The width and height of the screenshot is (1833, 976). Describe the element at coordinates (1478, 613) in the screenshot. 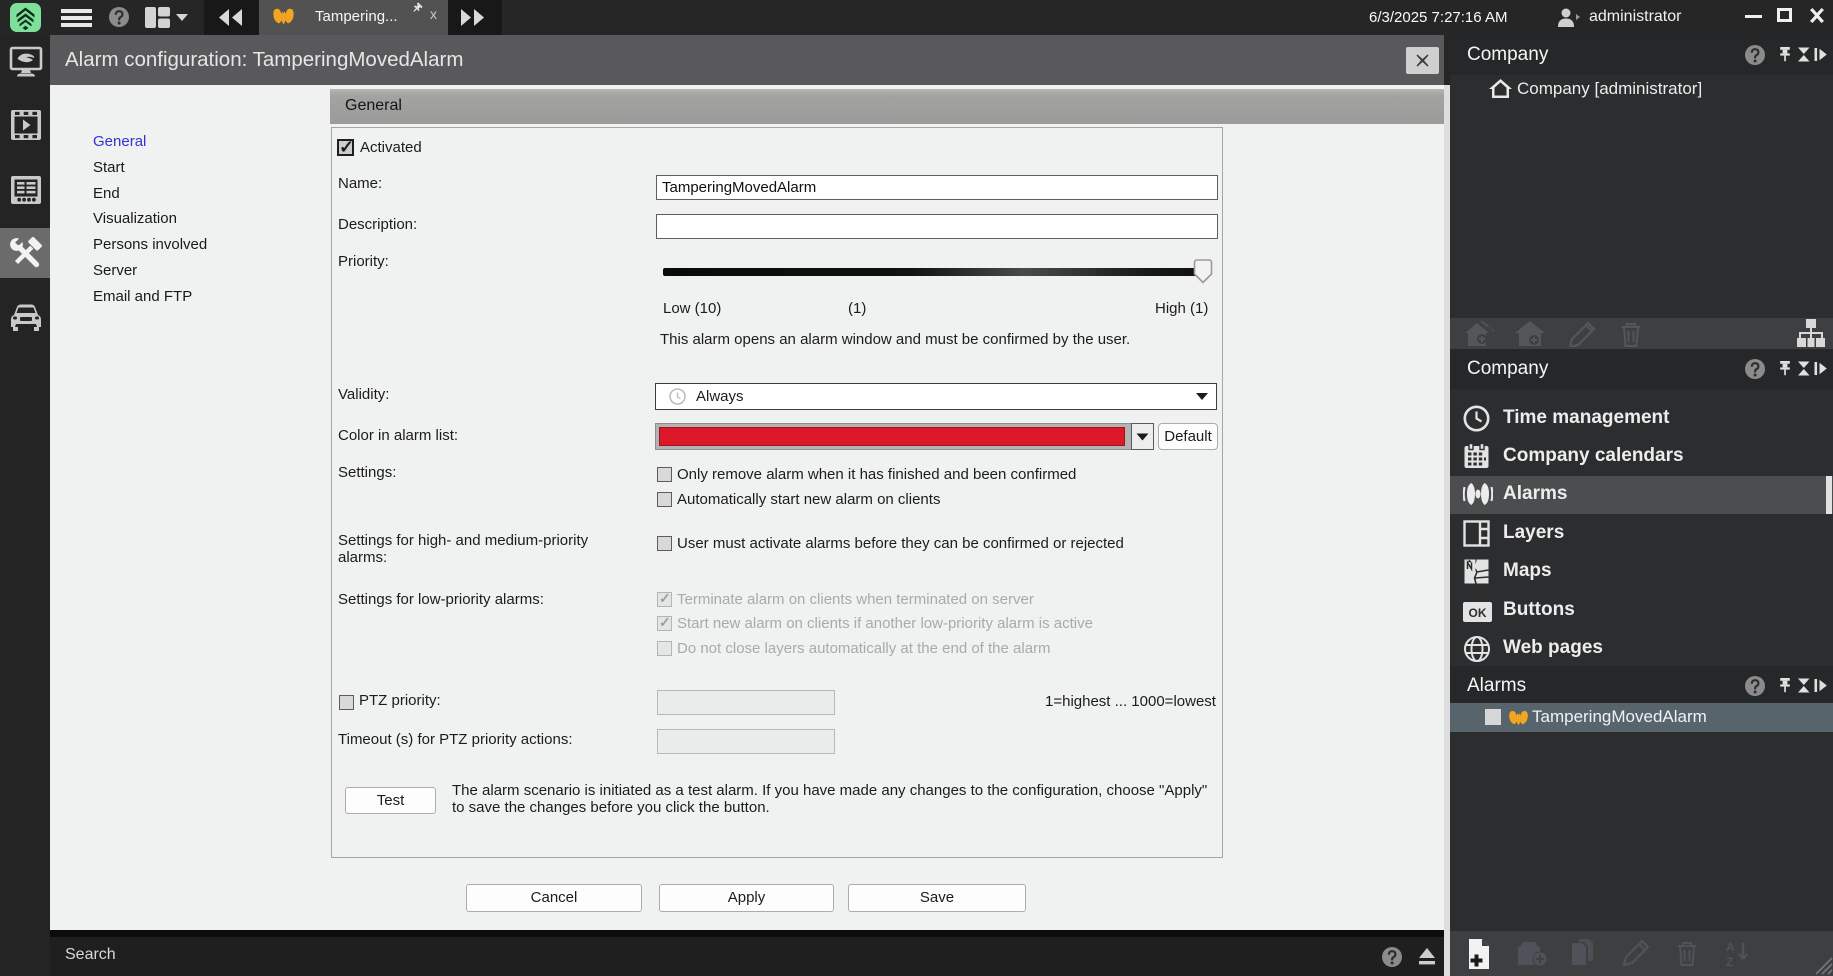

I see `svg-text: OK` at that location.